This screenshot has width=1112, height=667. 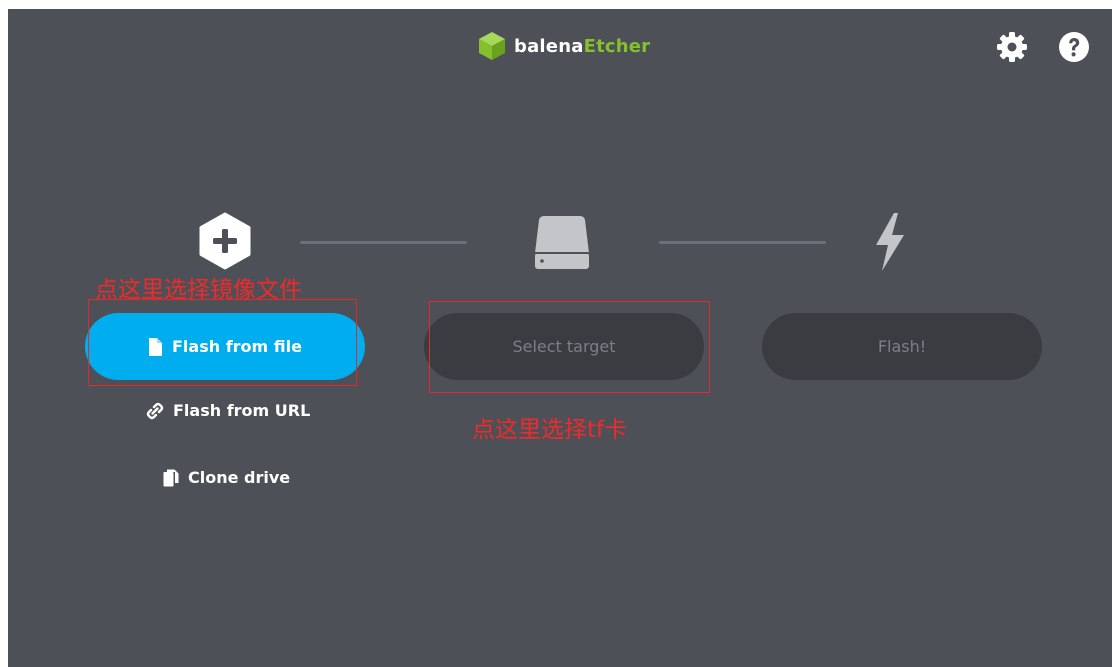 I want to click on flash-label: Flash!, so click(x=902, y=346).